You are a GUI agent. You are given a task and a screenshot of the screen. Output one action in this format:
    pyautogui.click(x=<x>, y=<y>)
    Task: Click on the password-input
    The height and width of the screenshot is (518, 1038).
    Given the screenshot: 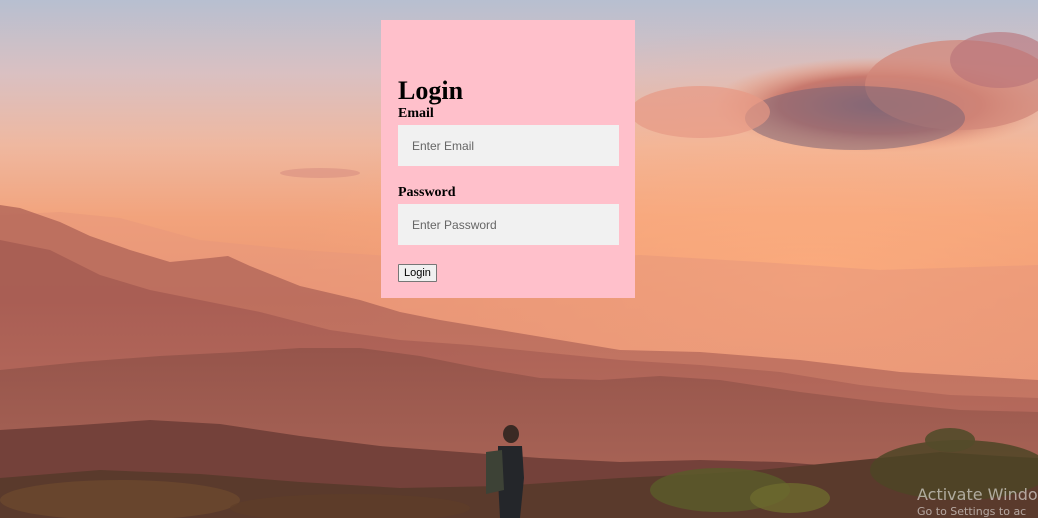 What is the action you would take?
    pyautogui.click(x=508, y=224)
    